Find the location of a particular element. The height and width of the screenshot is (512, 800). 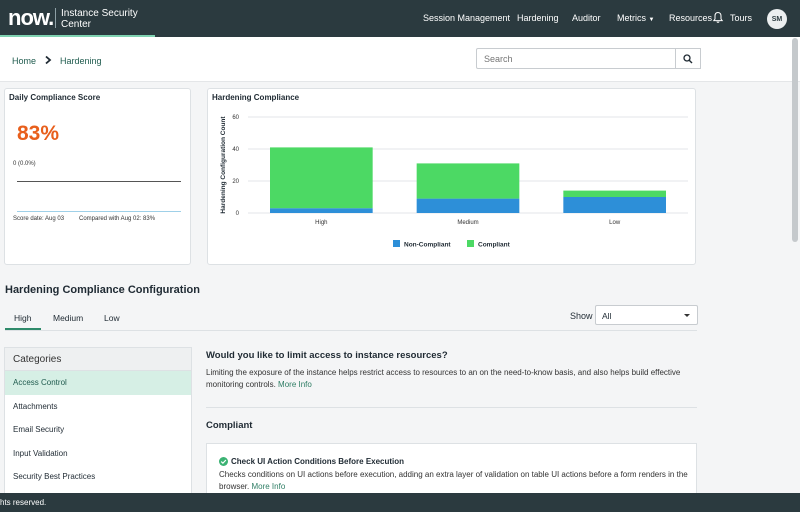

logo: now. is located at coordinates (31, 18).